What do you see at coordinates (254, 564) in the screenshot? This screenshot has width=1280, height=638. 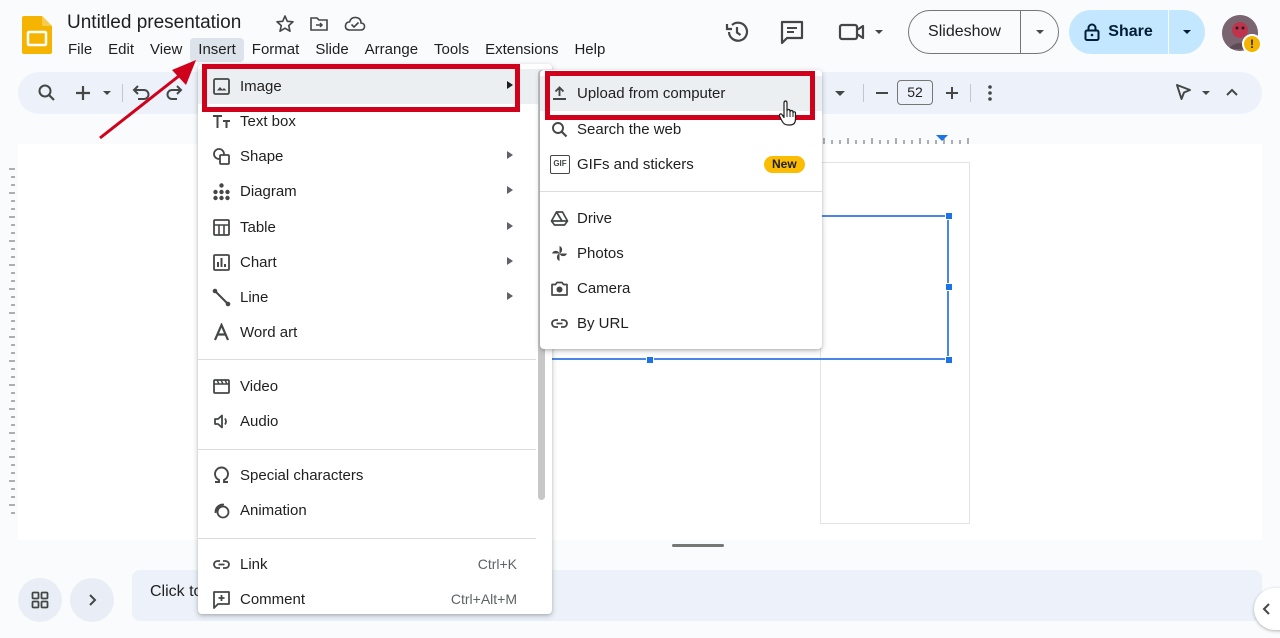 I see `menu-item-label: Link` at bounding box center [254, 564].